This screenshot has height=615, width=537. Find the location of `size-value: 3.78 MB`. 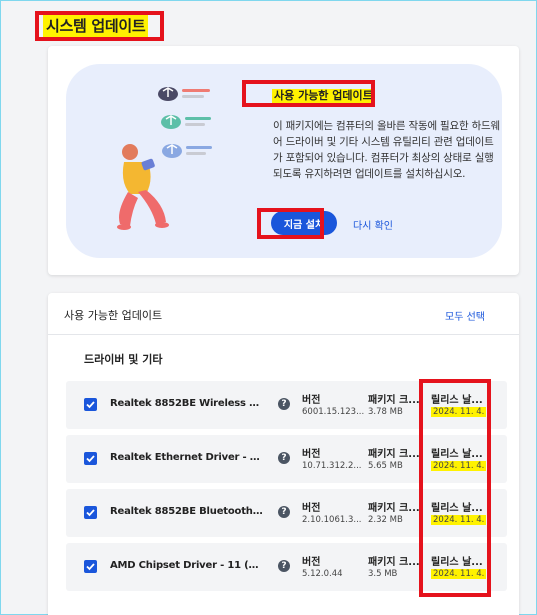

size-value: 3.78 MB is located at coordinates (385, 412).